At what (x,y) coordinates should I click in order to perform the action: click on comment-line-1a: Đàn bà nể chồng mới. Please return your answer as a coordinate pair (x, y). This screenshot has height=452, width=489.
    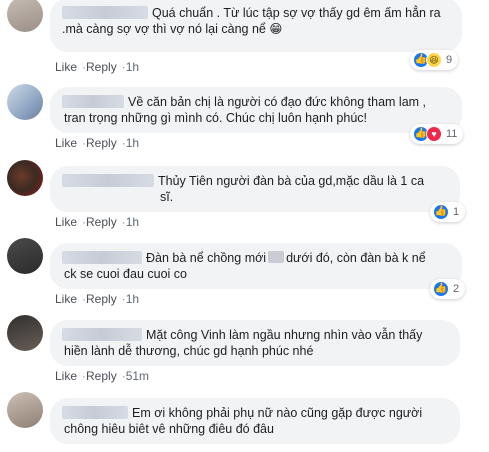
    Looking at the image, I should click on (206, 258).